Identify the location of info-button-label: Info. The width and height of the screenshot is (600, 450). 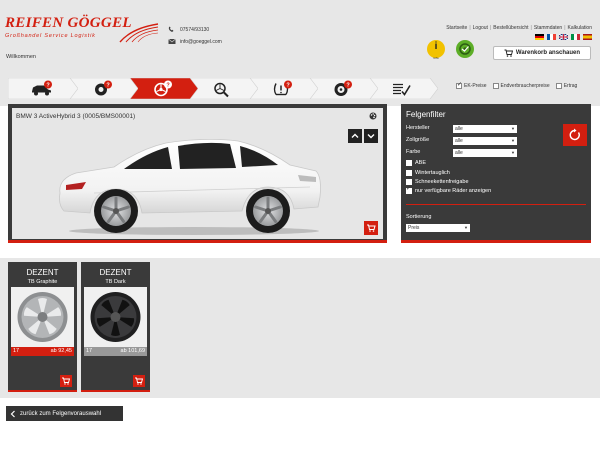
(436, 58).